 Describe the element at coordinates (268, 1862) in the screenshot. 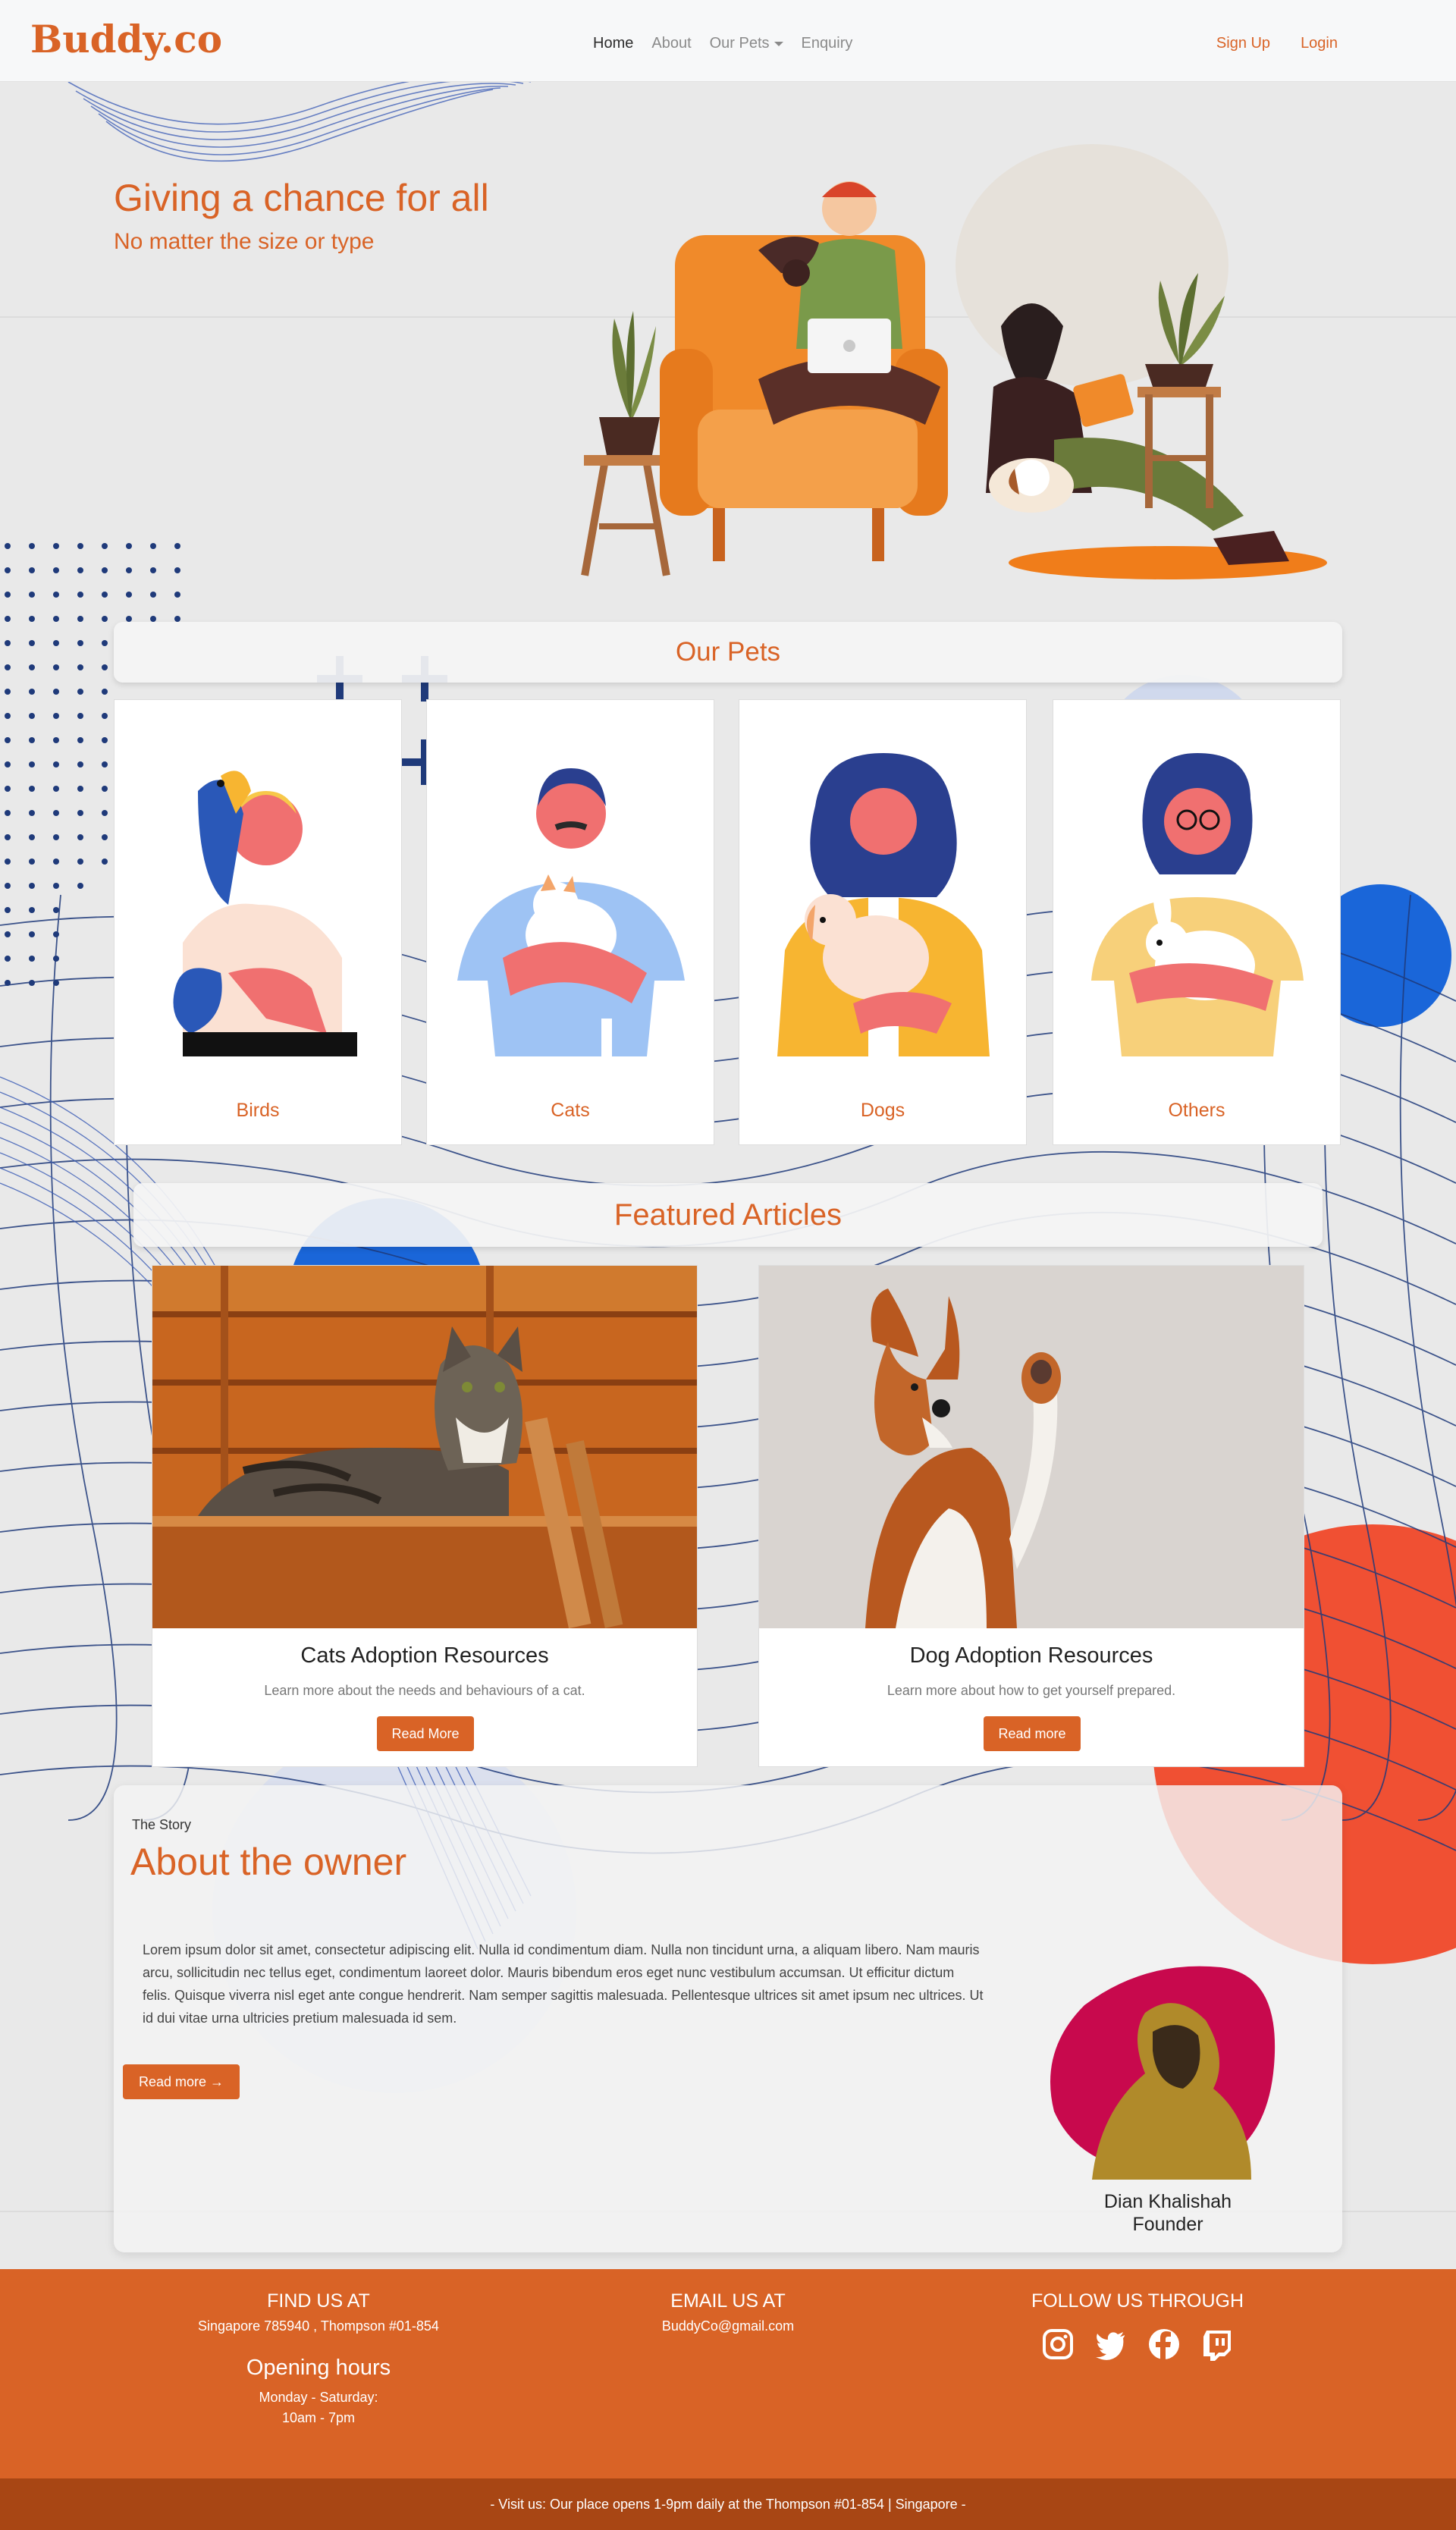

I see `about-title: About the owner` at that location.